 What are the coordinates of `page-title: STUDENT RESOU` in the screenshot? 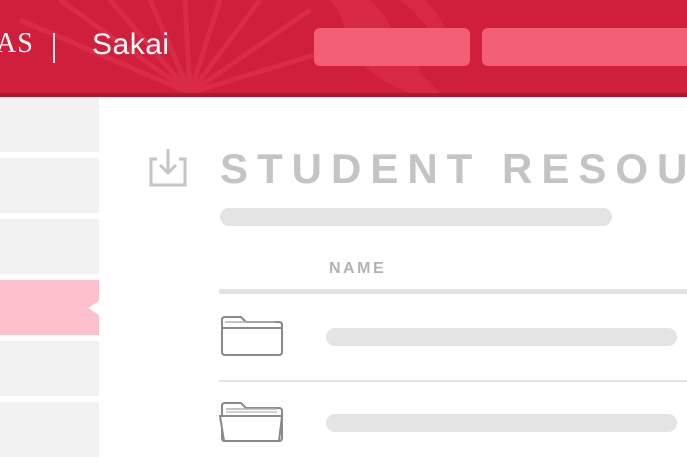 It's located at (453, 168).